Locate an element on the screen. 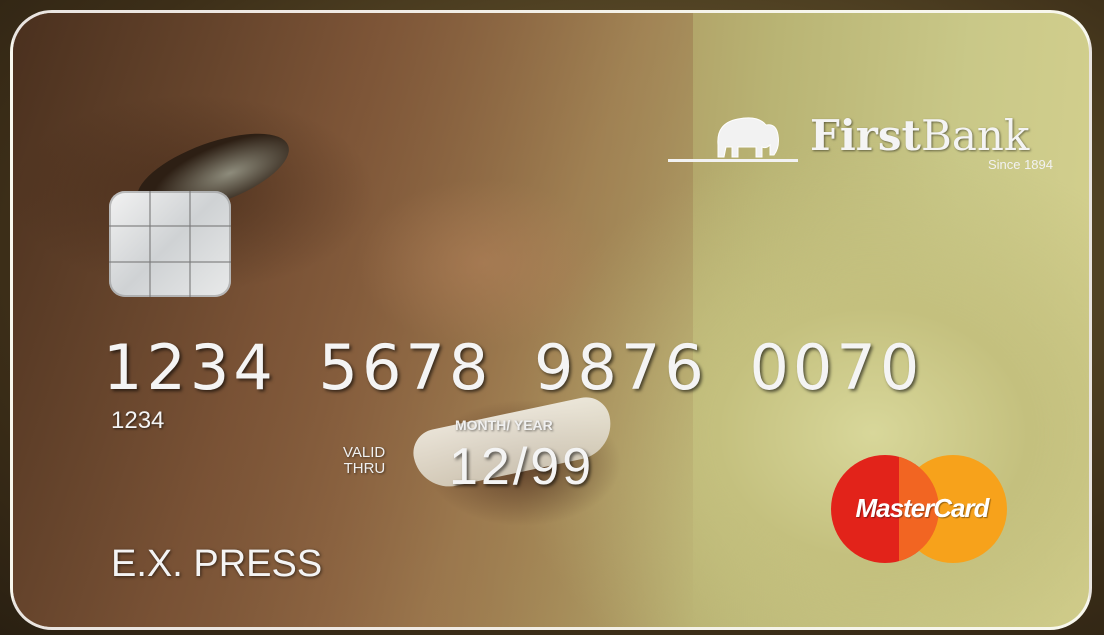  month-year-label: MONTH/ YEAR is located at coordinates (504, 425).